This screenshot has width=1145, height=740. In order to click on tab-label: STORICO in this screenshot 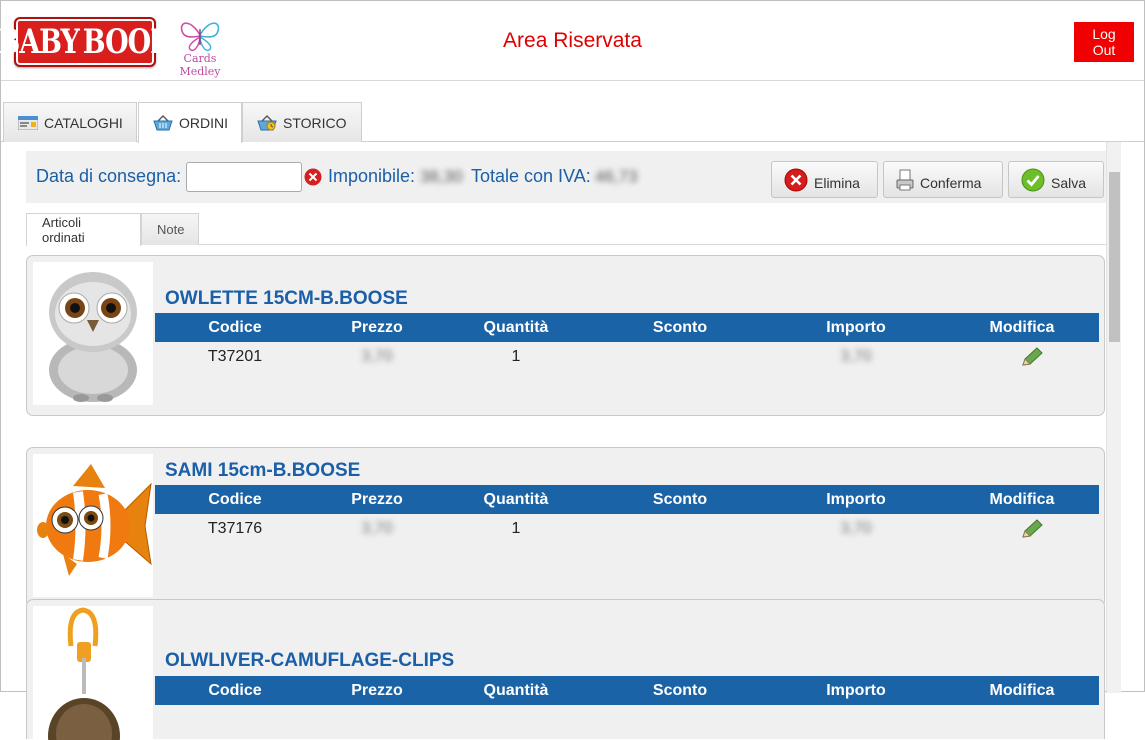, I will do `click(315, 122)`.